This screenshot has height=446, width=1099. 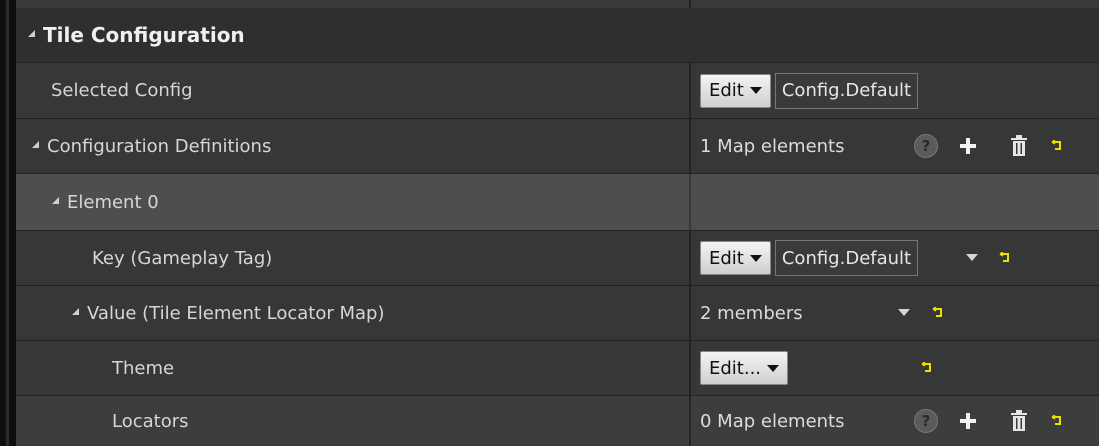 I want to click on row-value: 2 members, so click(x=895, y=313).